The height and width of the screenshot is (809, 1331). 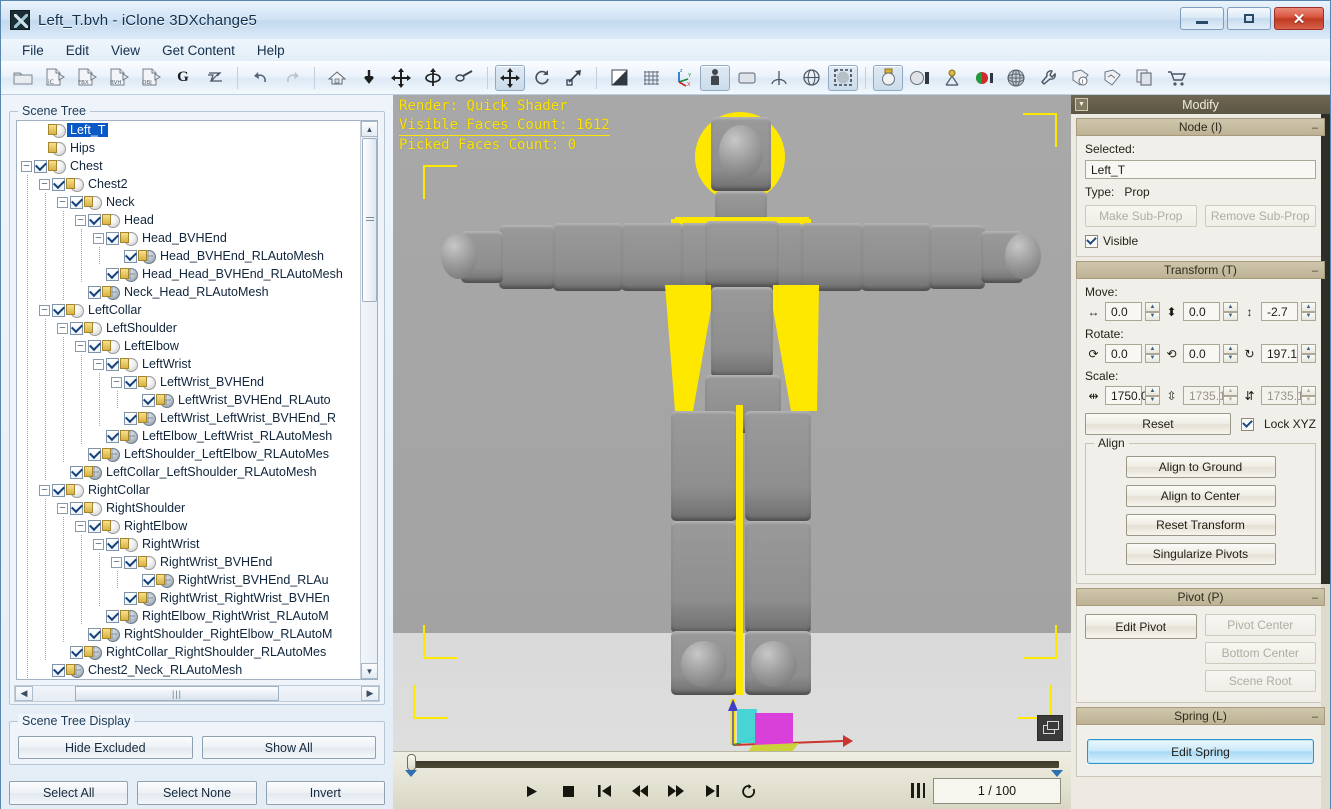 I want to click on maximize-button, so click(x=1249, y=18).